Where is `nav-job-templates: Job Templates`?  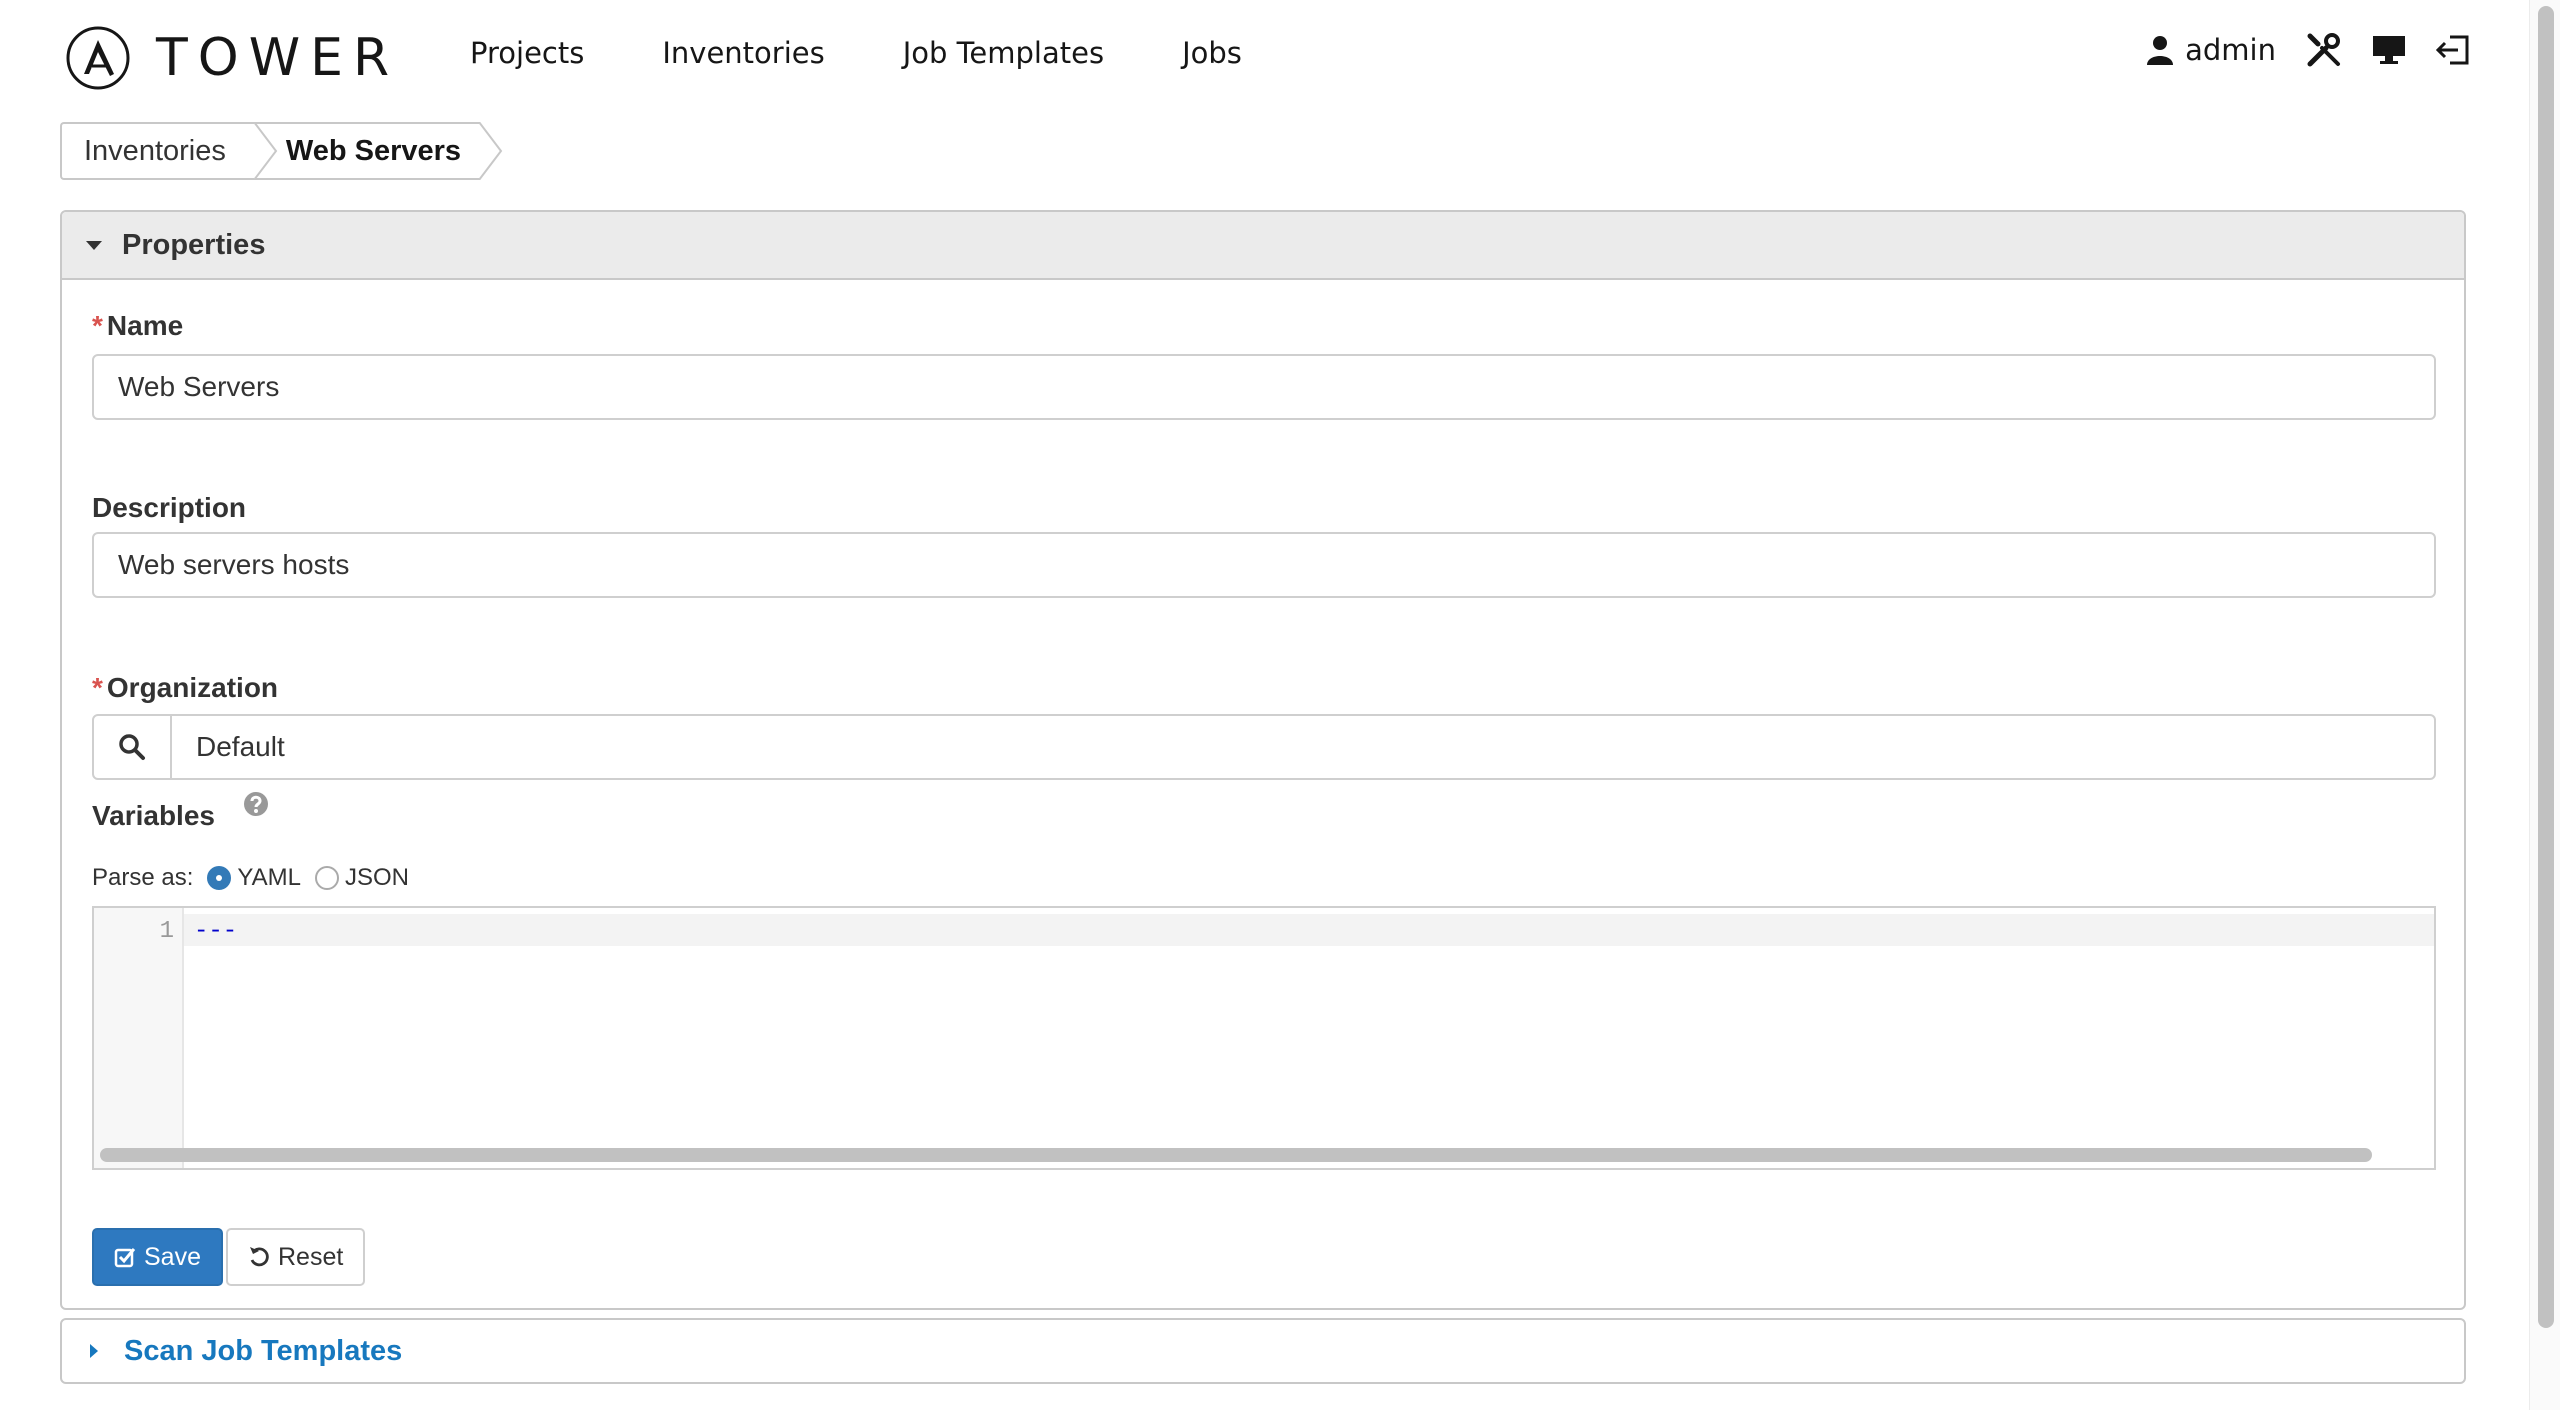
nav-job-templates: Job Templates is located at coordinates (1003, 53).